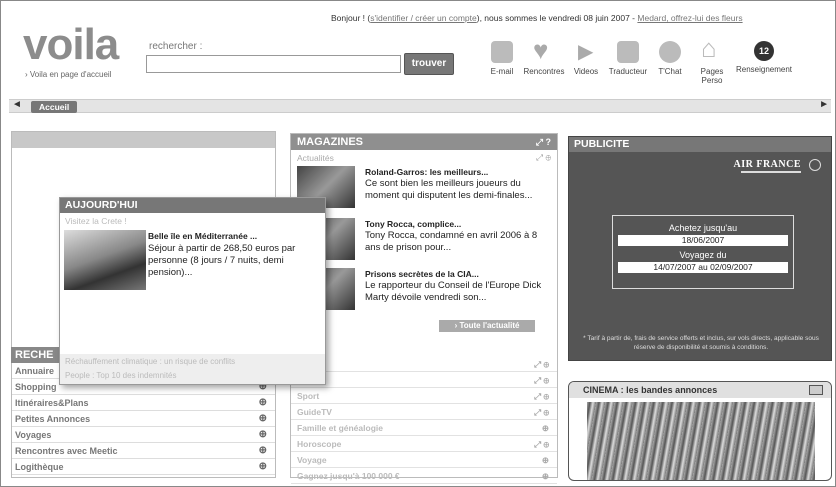 The width and height of the screenshot is (836, 487). Describe the element at coordinates (52, 403) in the screenshot. I see `item-label: Itinéraires&Plans` at that location.